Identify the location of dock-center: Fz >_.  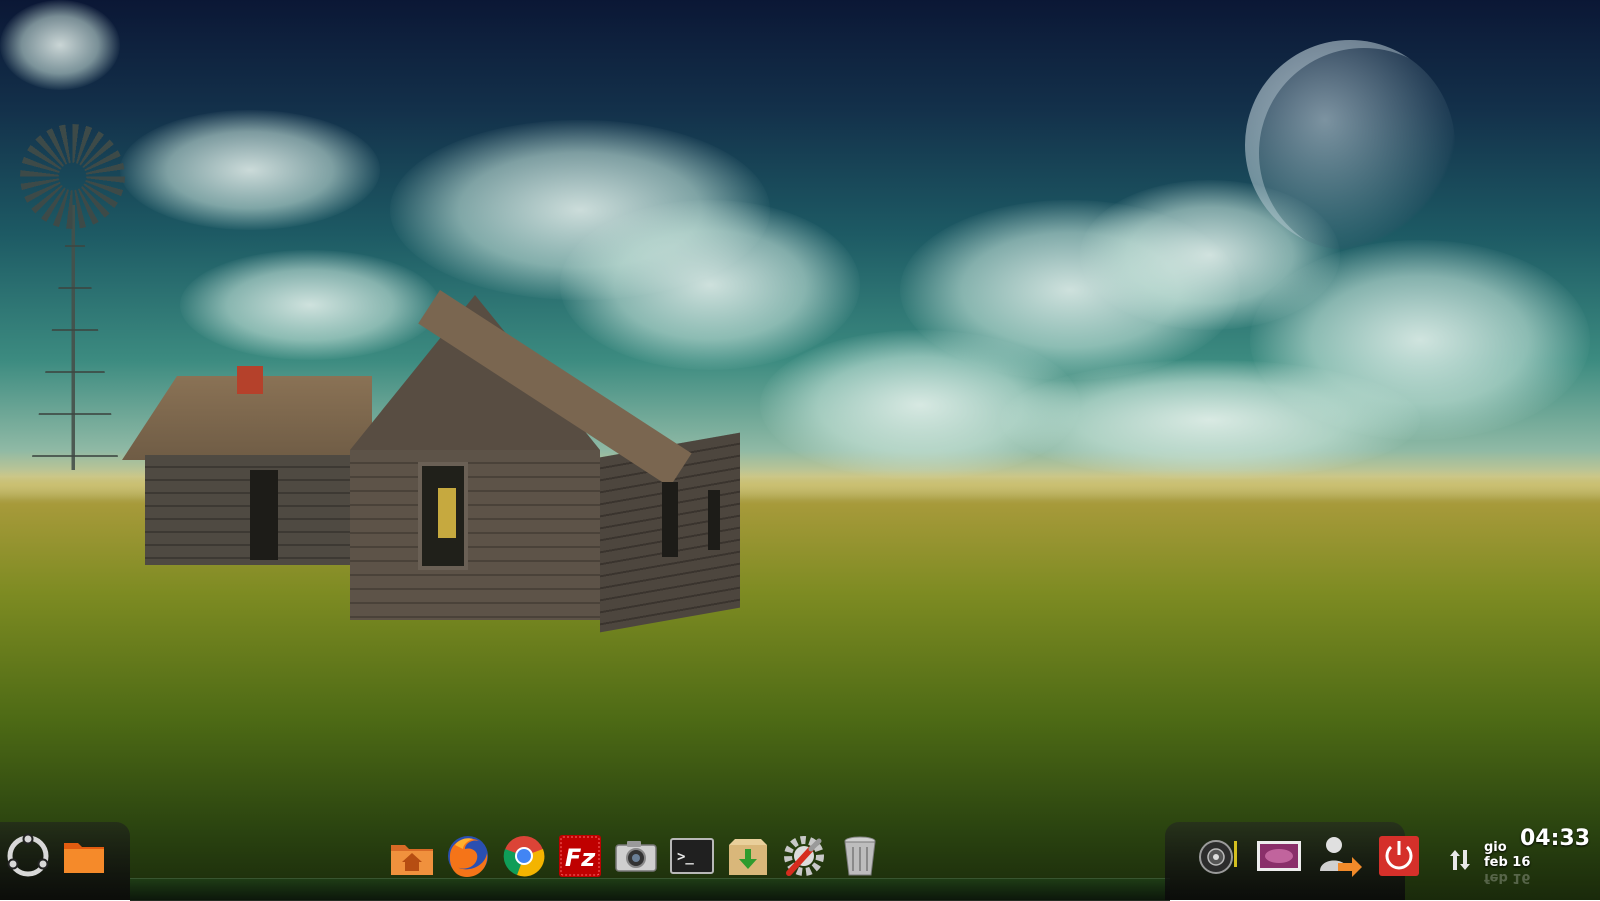
(650, 861).